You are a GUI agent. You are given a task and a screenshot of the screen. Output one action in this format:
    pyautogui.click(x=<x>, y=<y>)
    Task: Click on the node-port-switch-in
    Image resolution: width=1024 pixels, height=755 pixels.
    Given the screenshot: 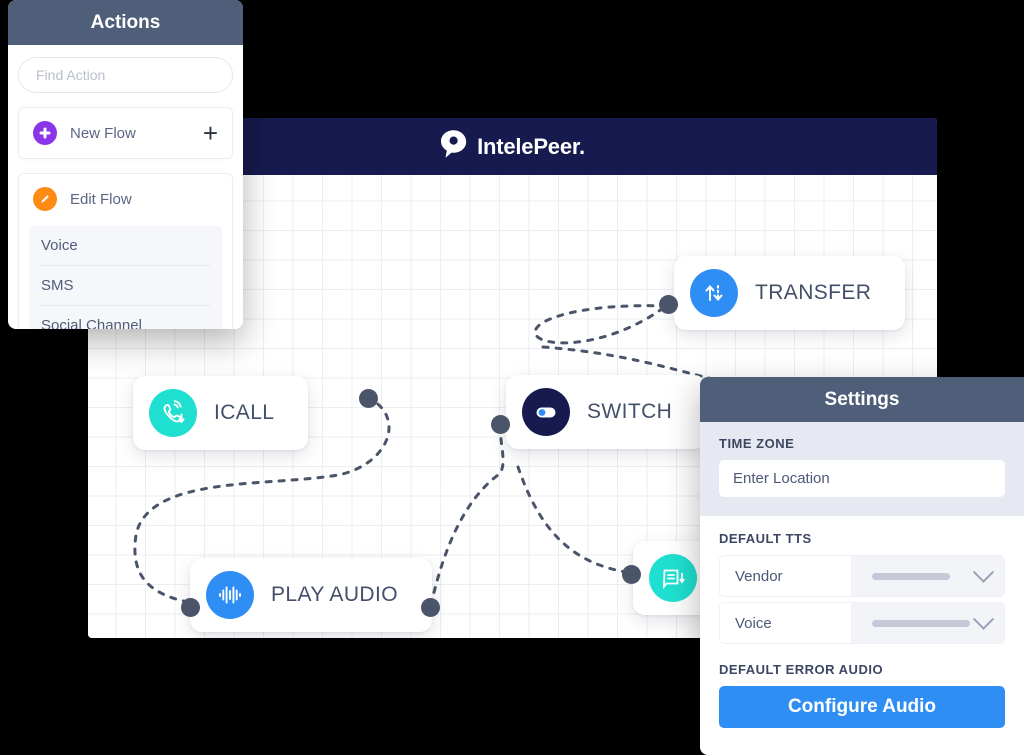 What is the action you would take?
    pyautogui.click(x=500, y=424)
    